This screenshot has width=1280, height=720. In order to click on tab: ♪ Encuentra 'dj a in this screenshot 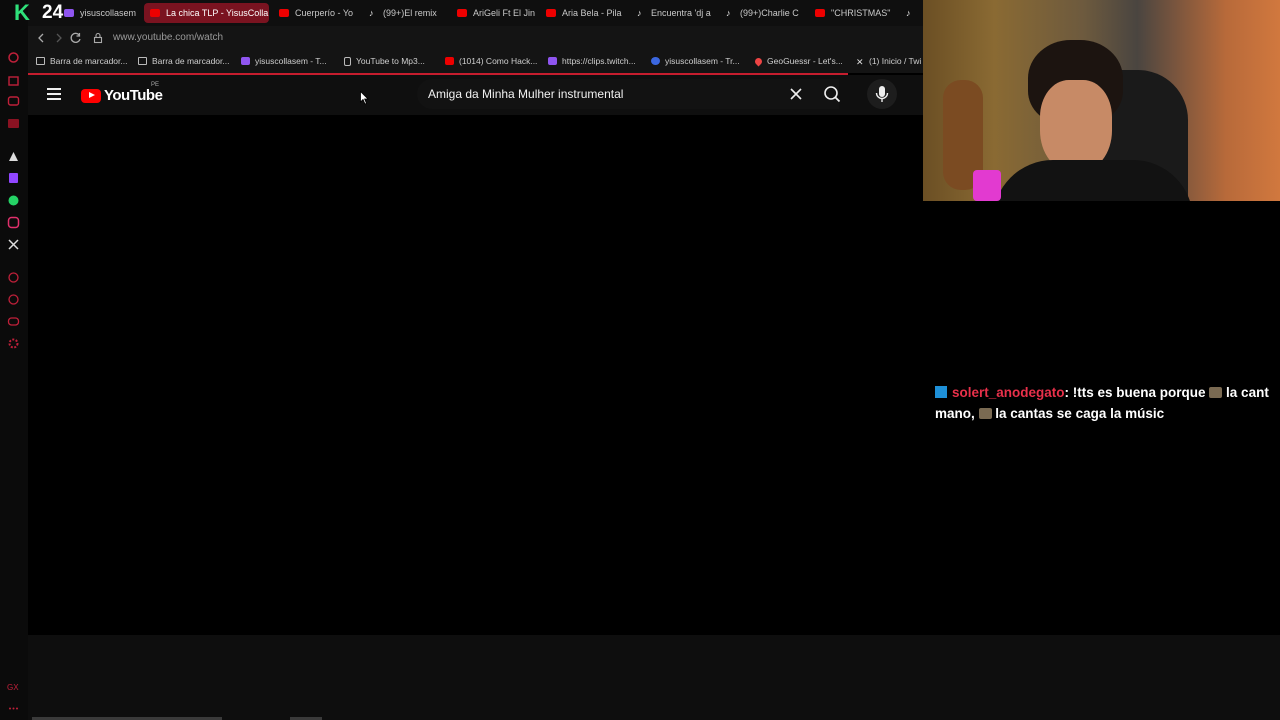, I will do `click(672, 13)`.